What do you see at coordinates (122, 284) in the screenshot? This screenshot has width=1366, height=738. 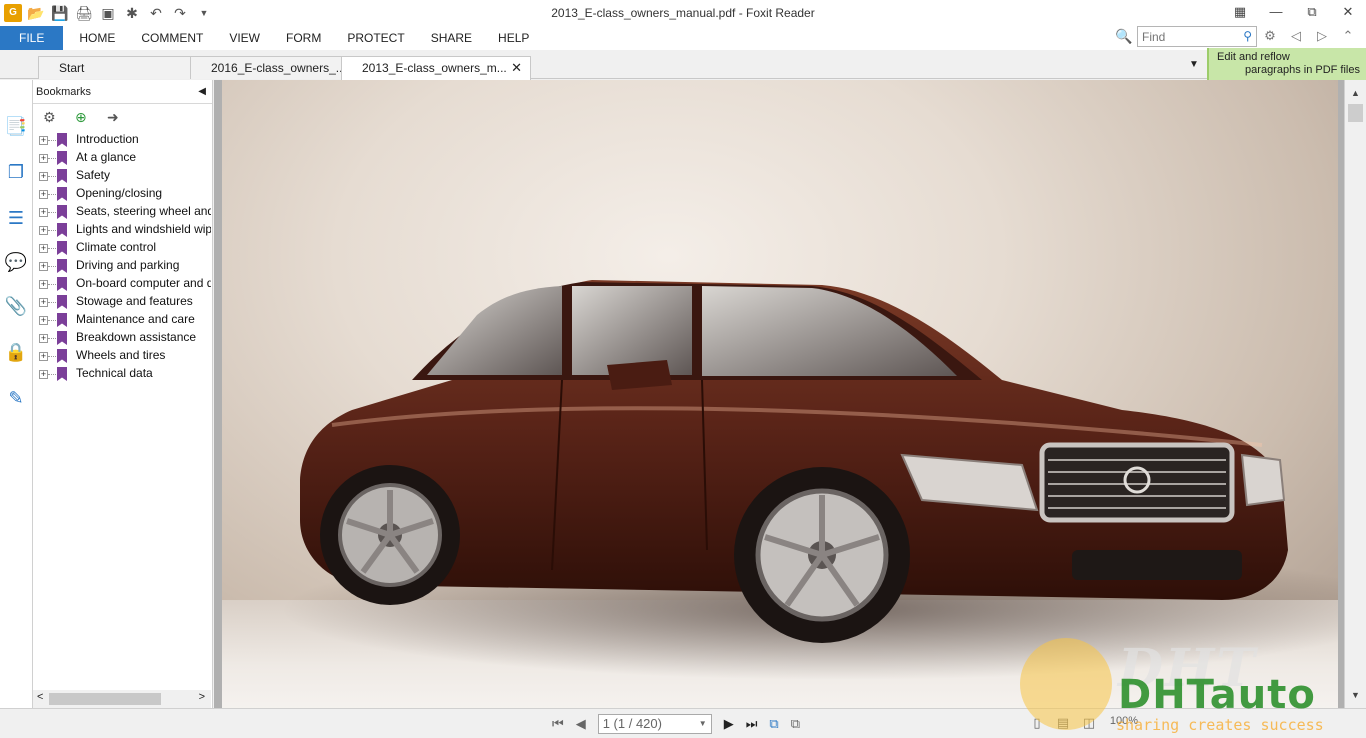 I see `bookmark-item: + On-board computer and displays` at bounding box center [122, 284].